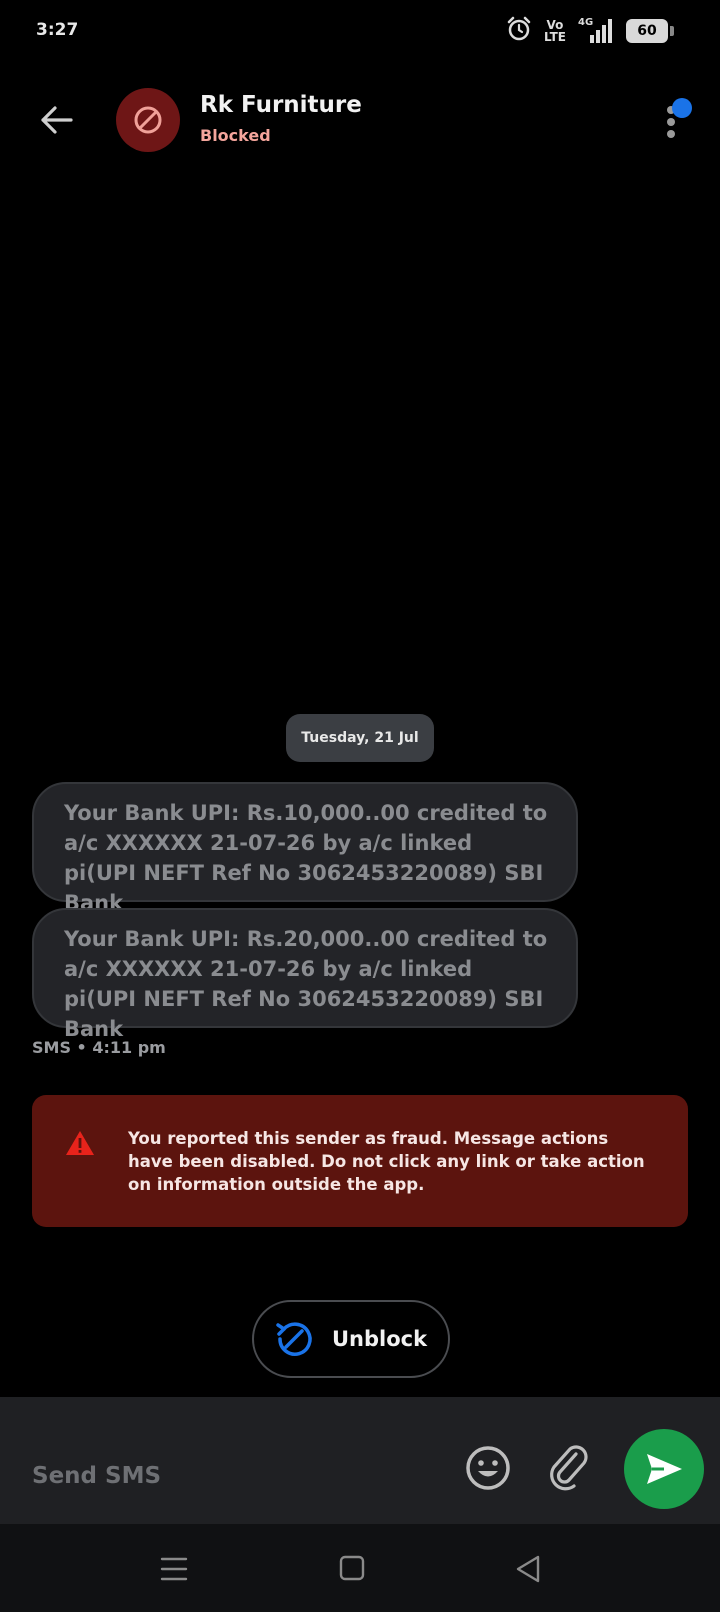  I want to click on contact-name: Rk Furniture, so click(281, 105).